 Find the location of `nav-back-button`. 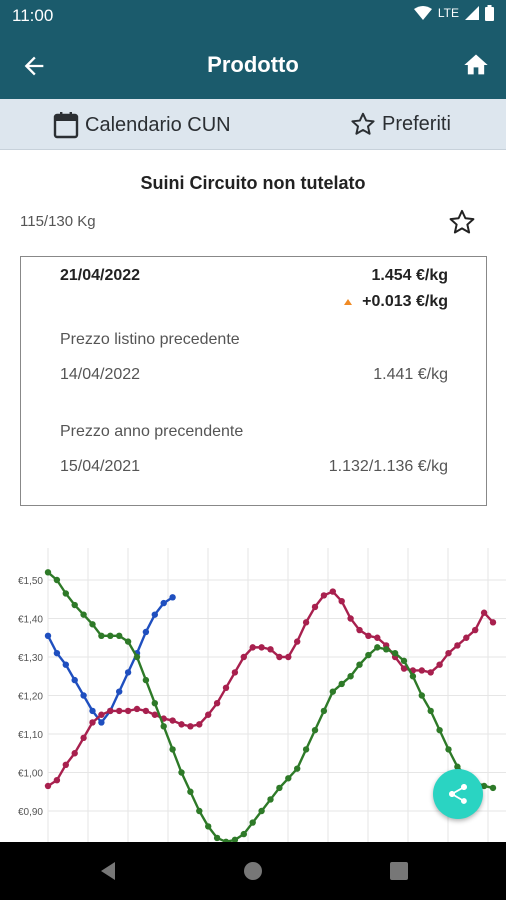

nav-back-button is located at coordinates (108, 871).